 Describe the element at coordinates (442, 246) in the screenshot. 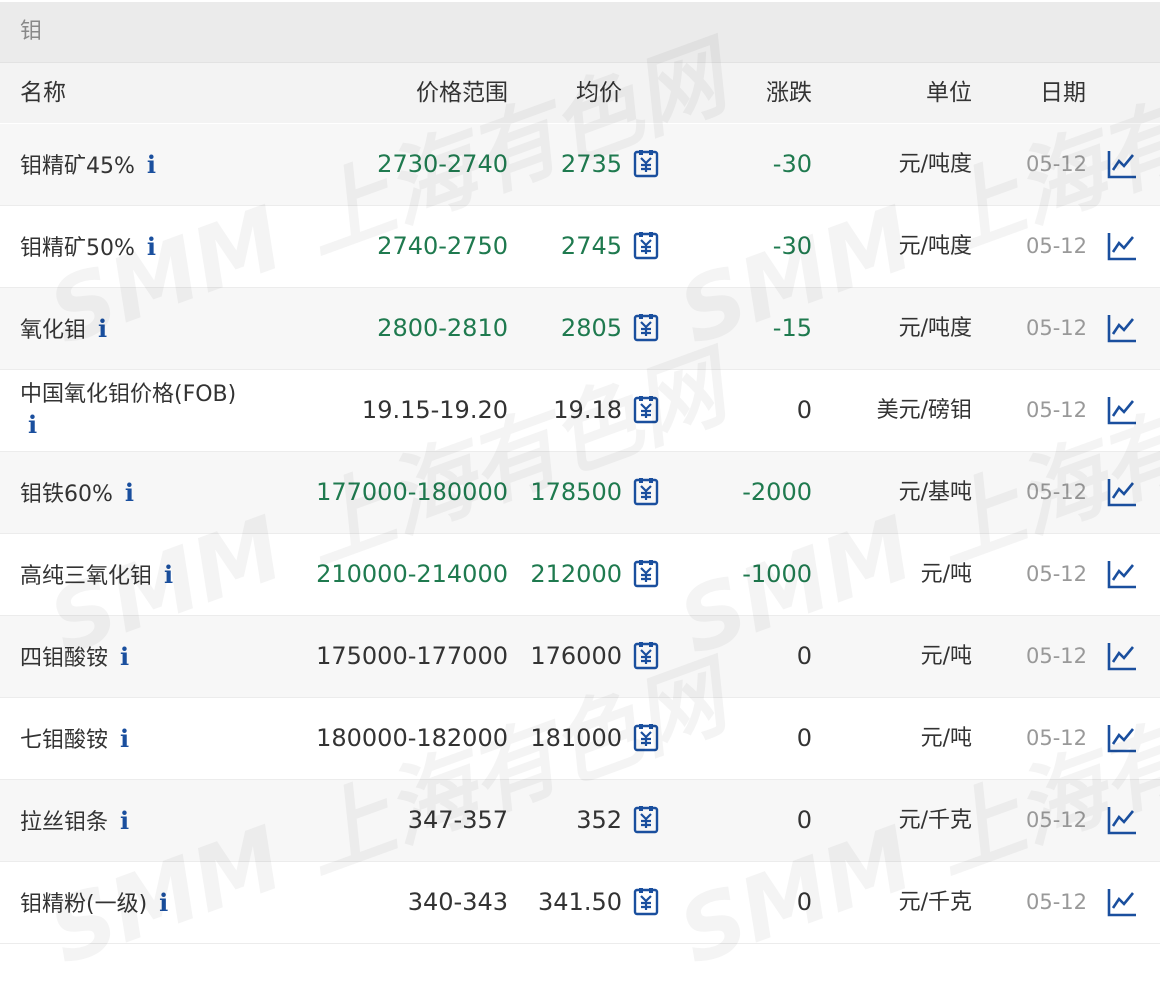

I see `price-range: 2740-2750` at that location.